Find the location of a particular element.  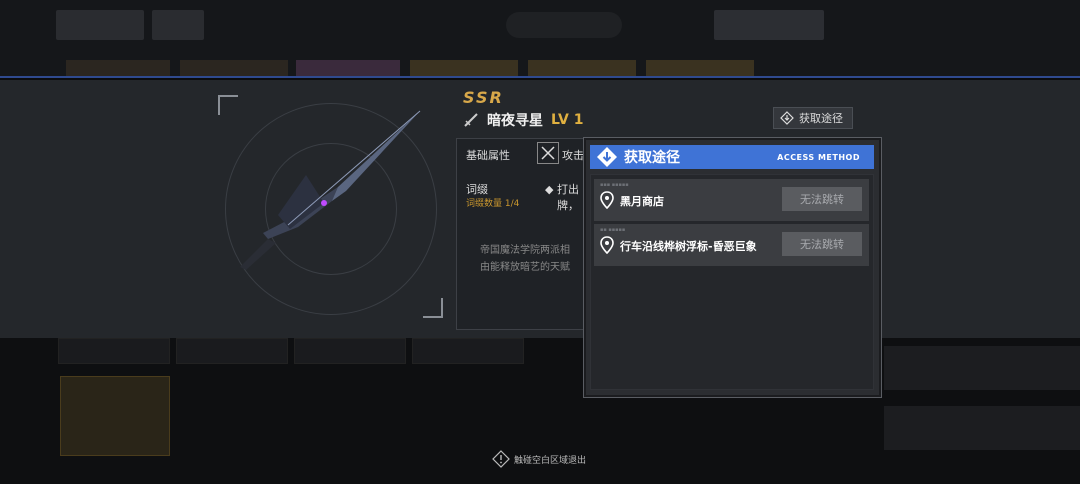

tab-attack: 攻击 is located at coordinates (573, 155).